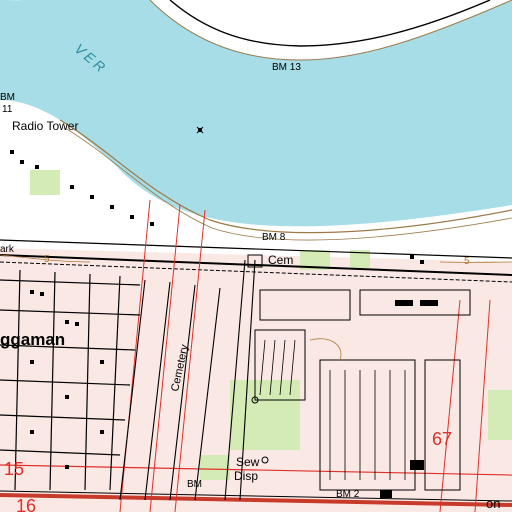 The image size is (512, 512). What do you see at coordinates (442, 439) in the screenshot?
I see `section-67-label: 67` at bounding box center [442, 439].